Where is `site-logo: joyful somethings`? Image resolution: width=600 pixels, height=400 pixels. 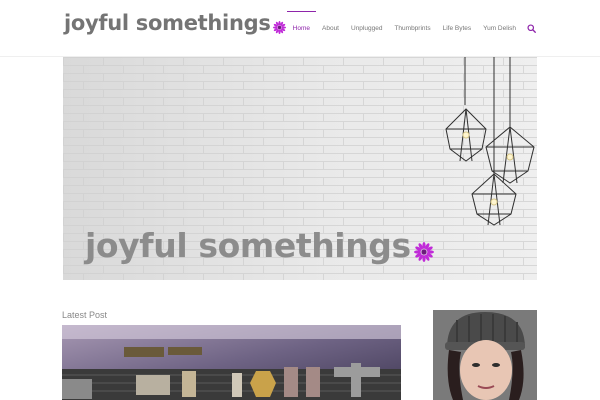
site-logo: joyful somethings is located at coordinates (175, 23).